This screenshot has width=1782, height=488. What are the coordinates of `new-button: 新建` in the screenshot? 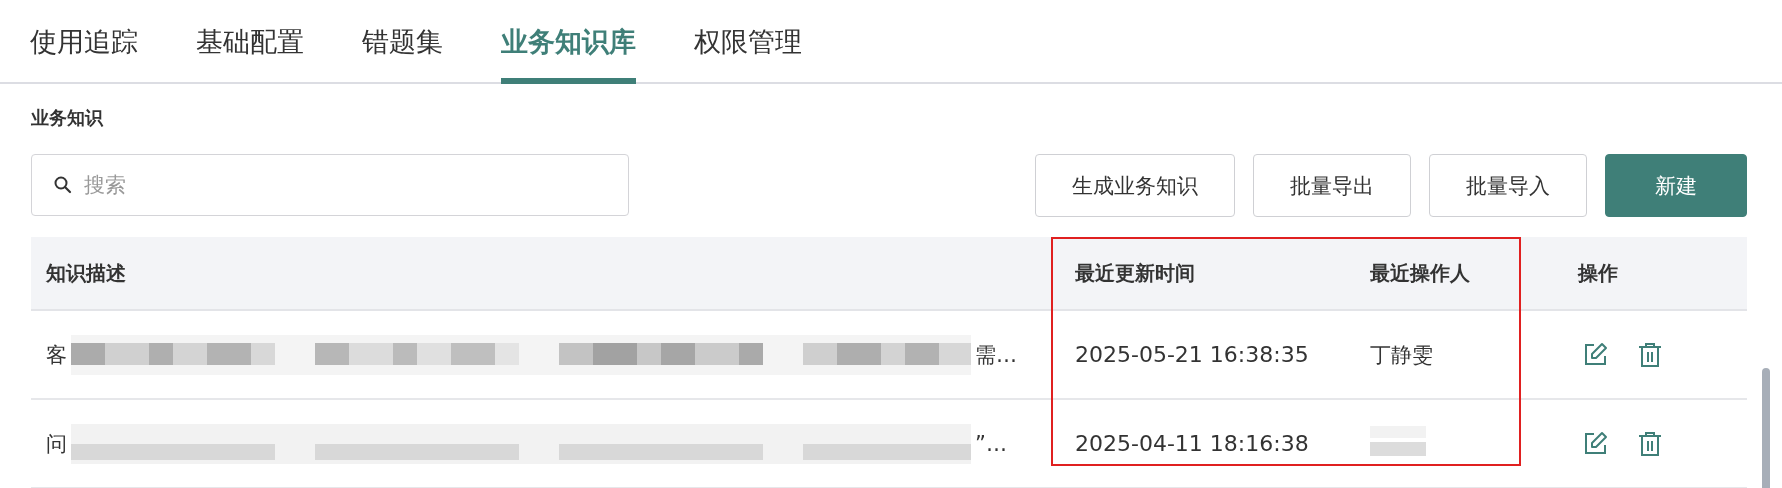 It's located at (1676, 185).